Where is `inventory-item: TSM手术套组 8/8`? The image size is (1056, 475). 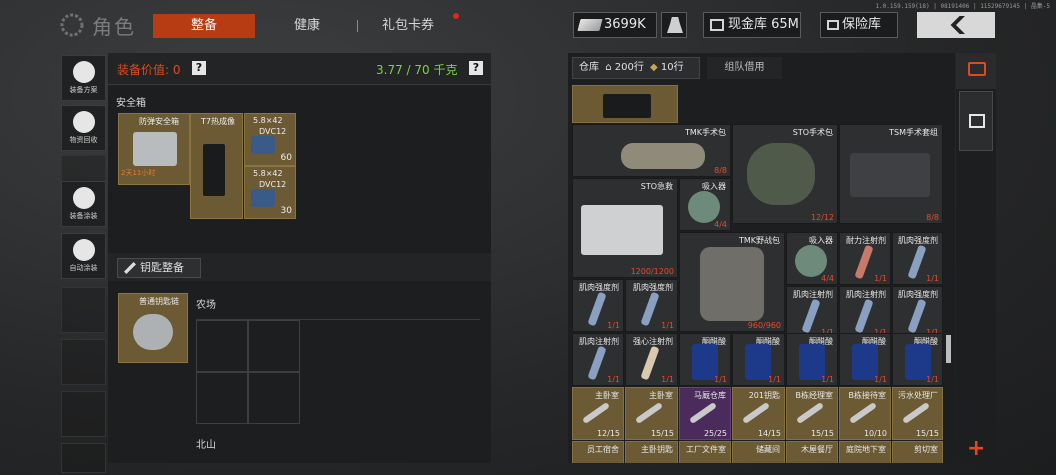
inventory-item: TSM手术套组 8/8 is located at coordinates (891, 174).